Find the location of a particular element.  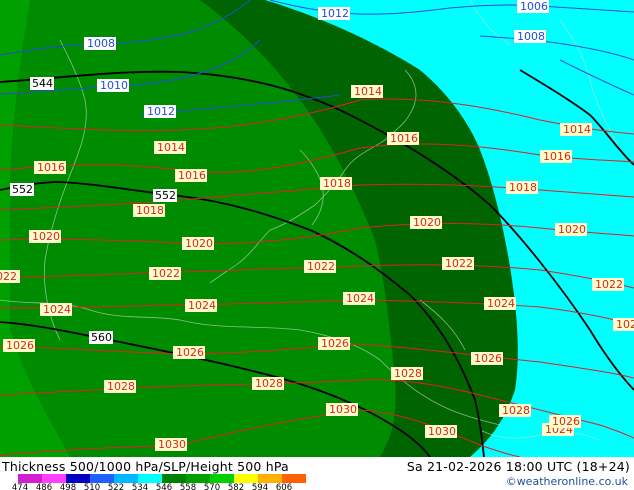

scale-tick-label: 606 is located at coordinates (284, 486).